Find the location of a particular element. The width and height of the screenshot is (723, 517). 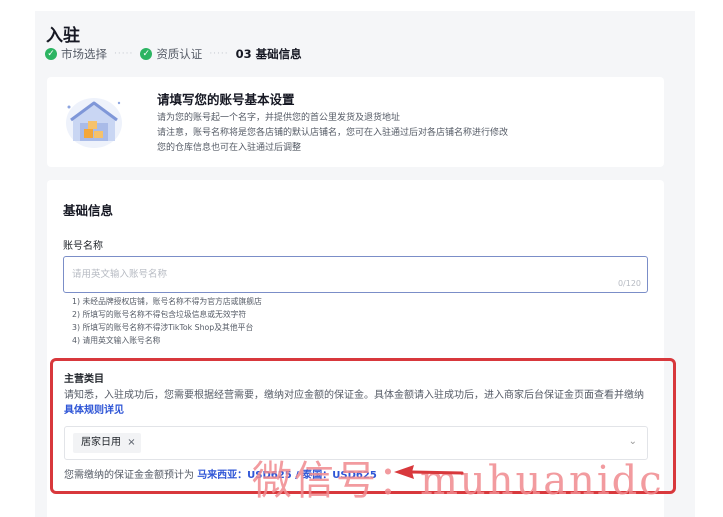

hint-line: 1) 未经品牌授权店铺，账号名称不得为官方店或旗舰店 is located at coordinates (167, 301).